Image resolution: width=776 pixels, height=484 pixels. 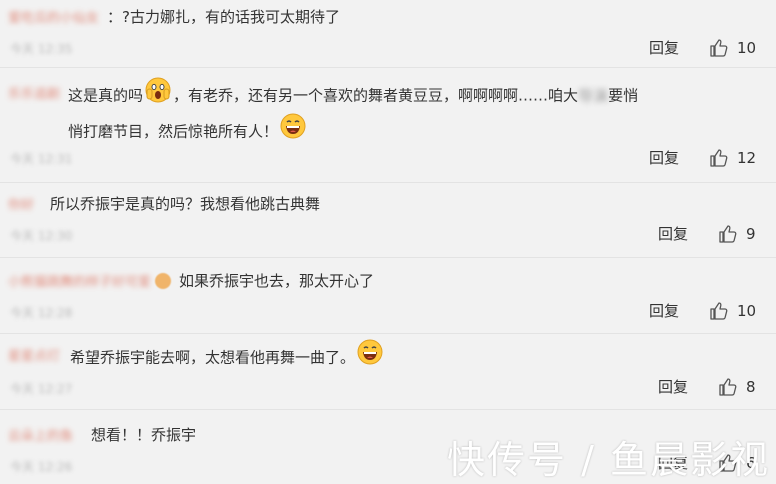 I want to click on screaming-face-icon, so click(x=158, y=95).